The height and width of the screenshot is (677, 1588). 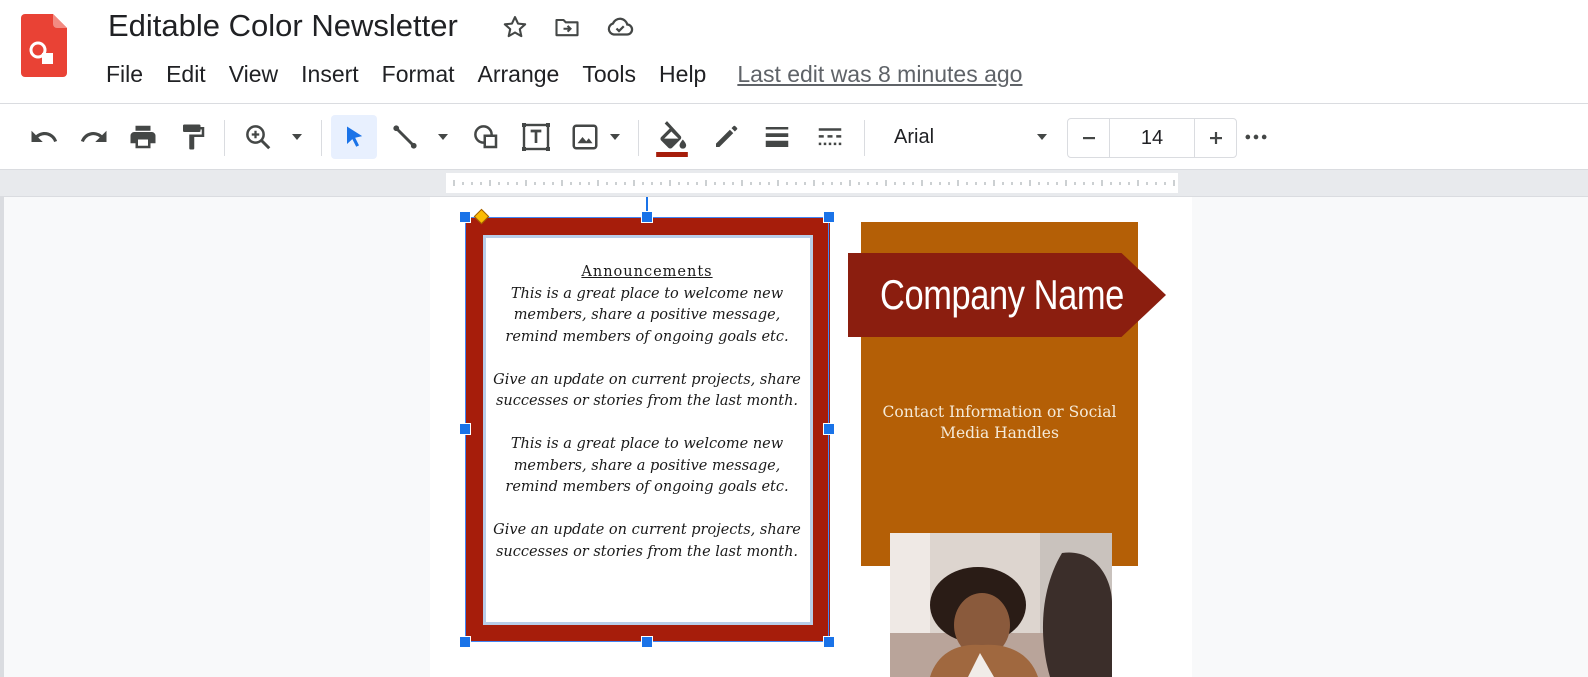 What do you see at coordinates (186, 74) in the screenshot?
I see `menu-edit: Edit` at bounding box center [186, 74].